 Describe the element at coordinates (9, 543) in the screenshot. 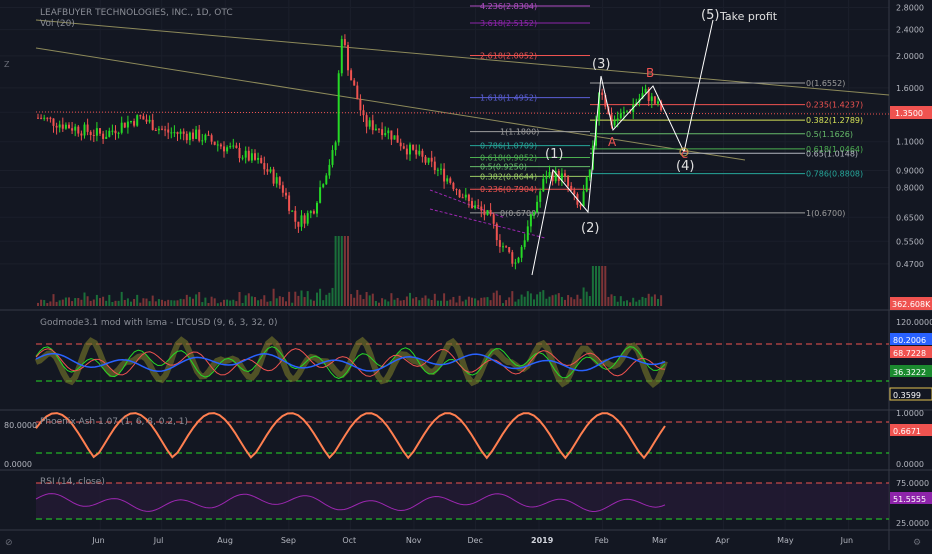

I see `settings-icon: ⊘` at that location.